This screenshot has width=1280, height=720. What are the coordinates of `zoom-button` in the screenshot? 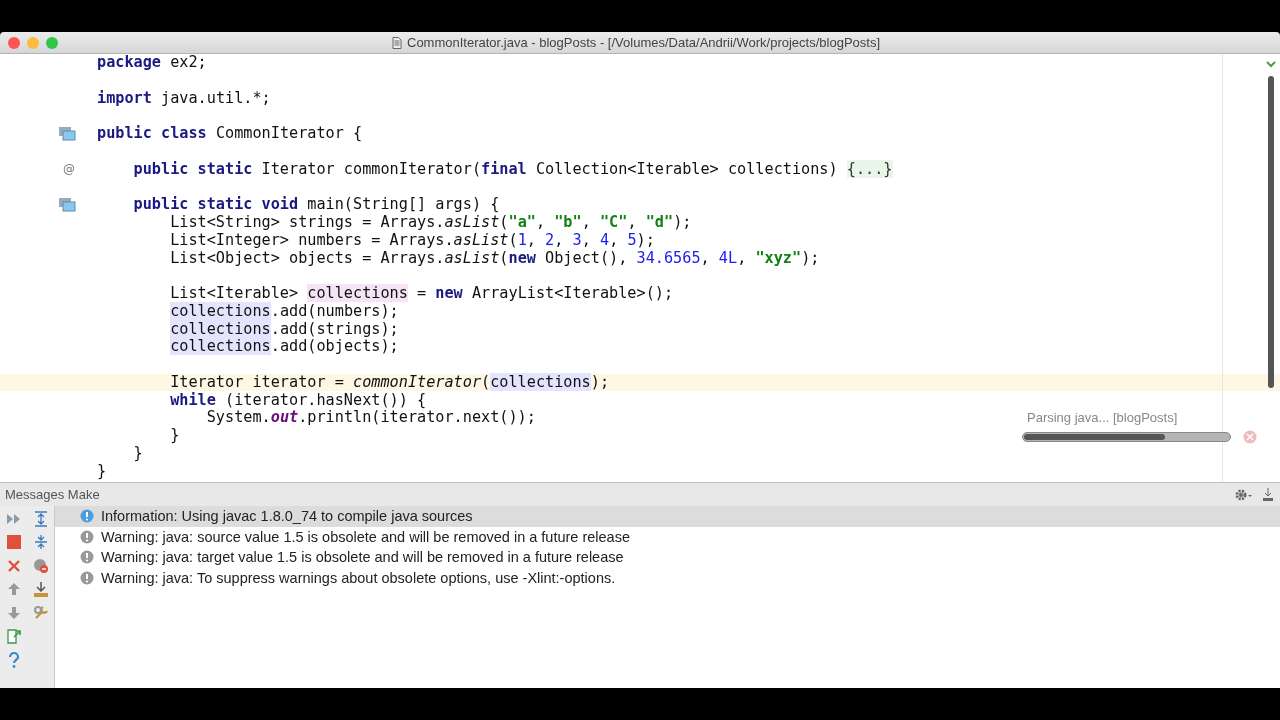 It's located at (52, 42).